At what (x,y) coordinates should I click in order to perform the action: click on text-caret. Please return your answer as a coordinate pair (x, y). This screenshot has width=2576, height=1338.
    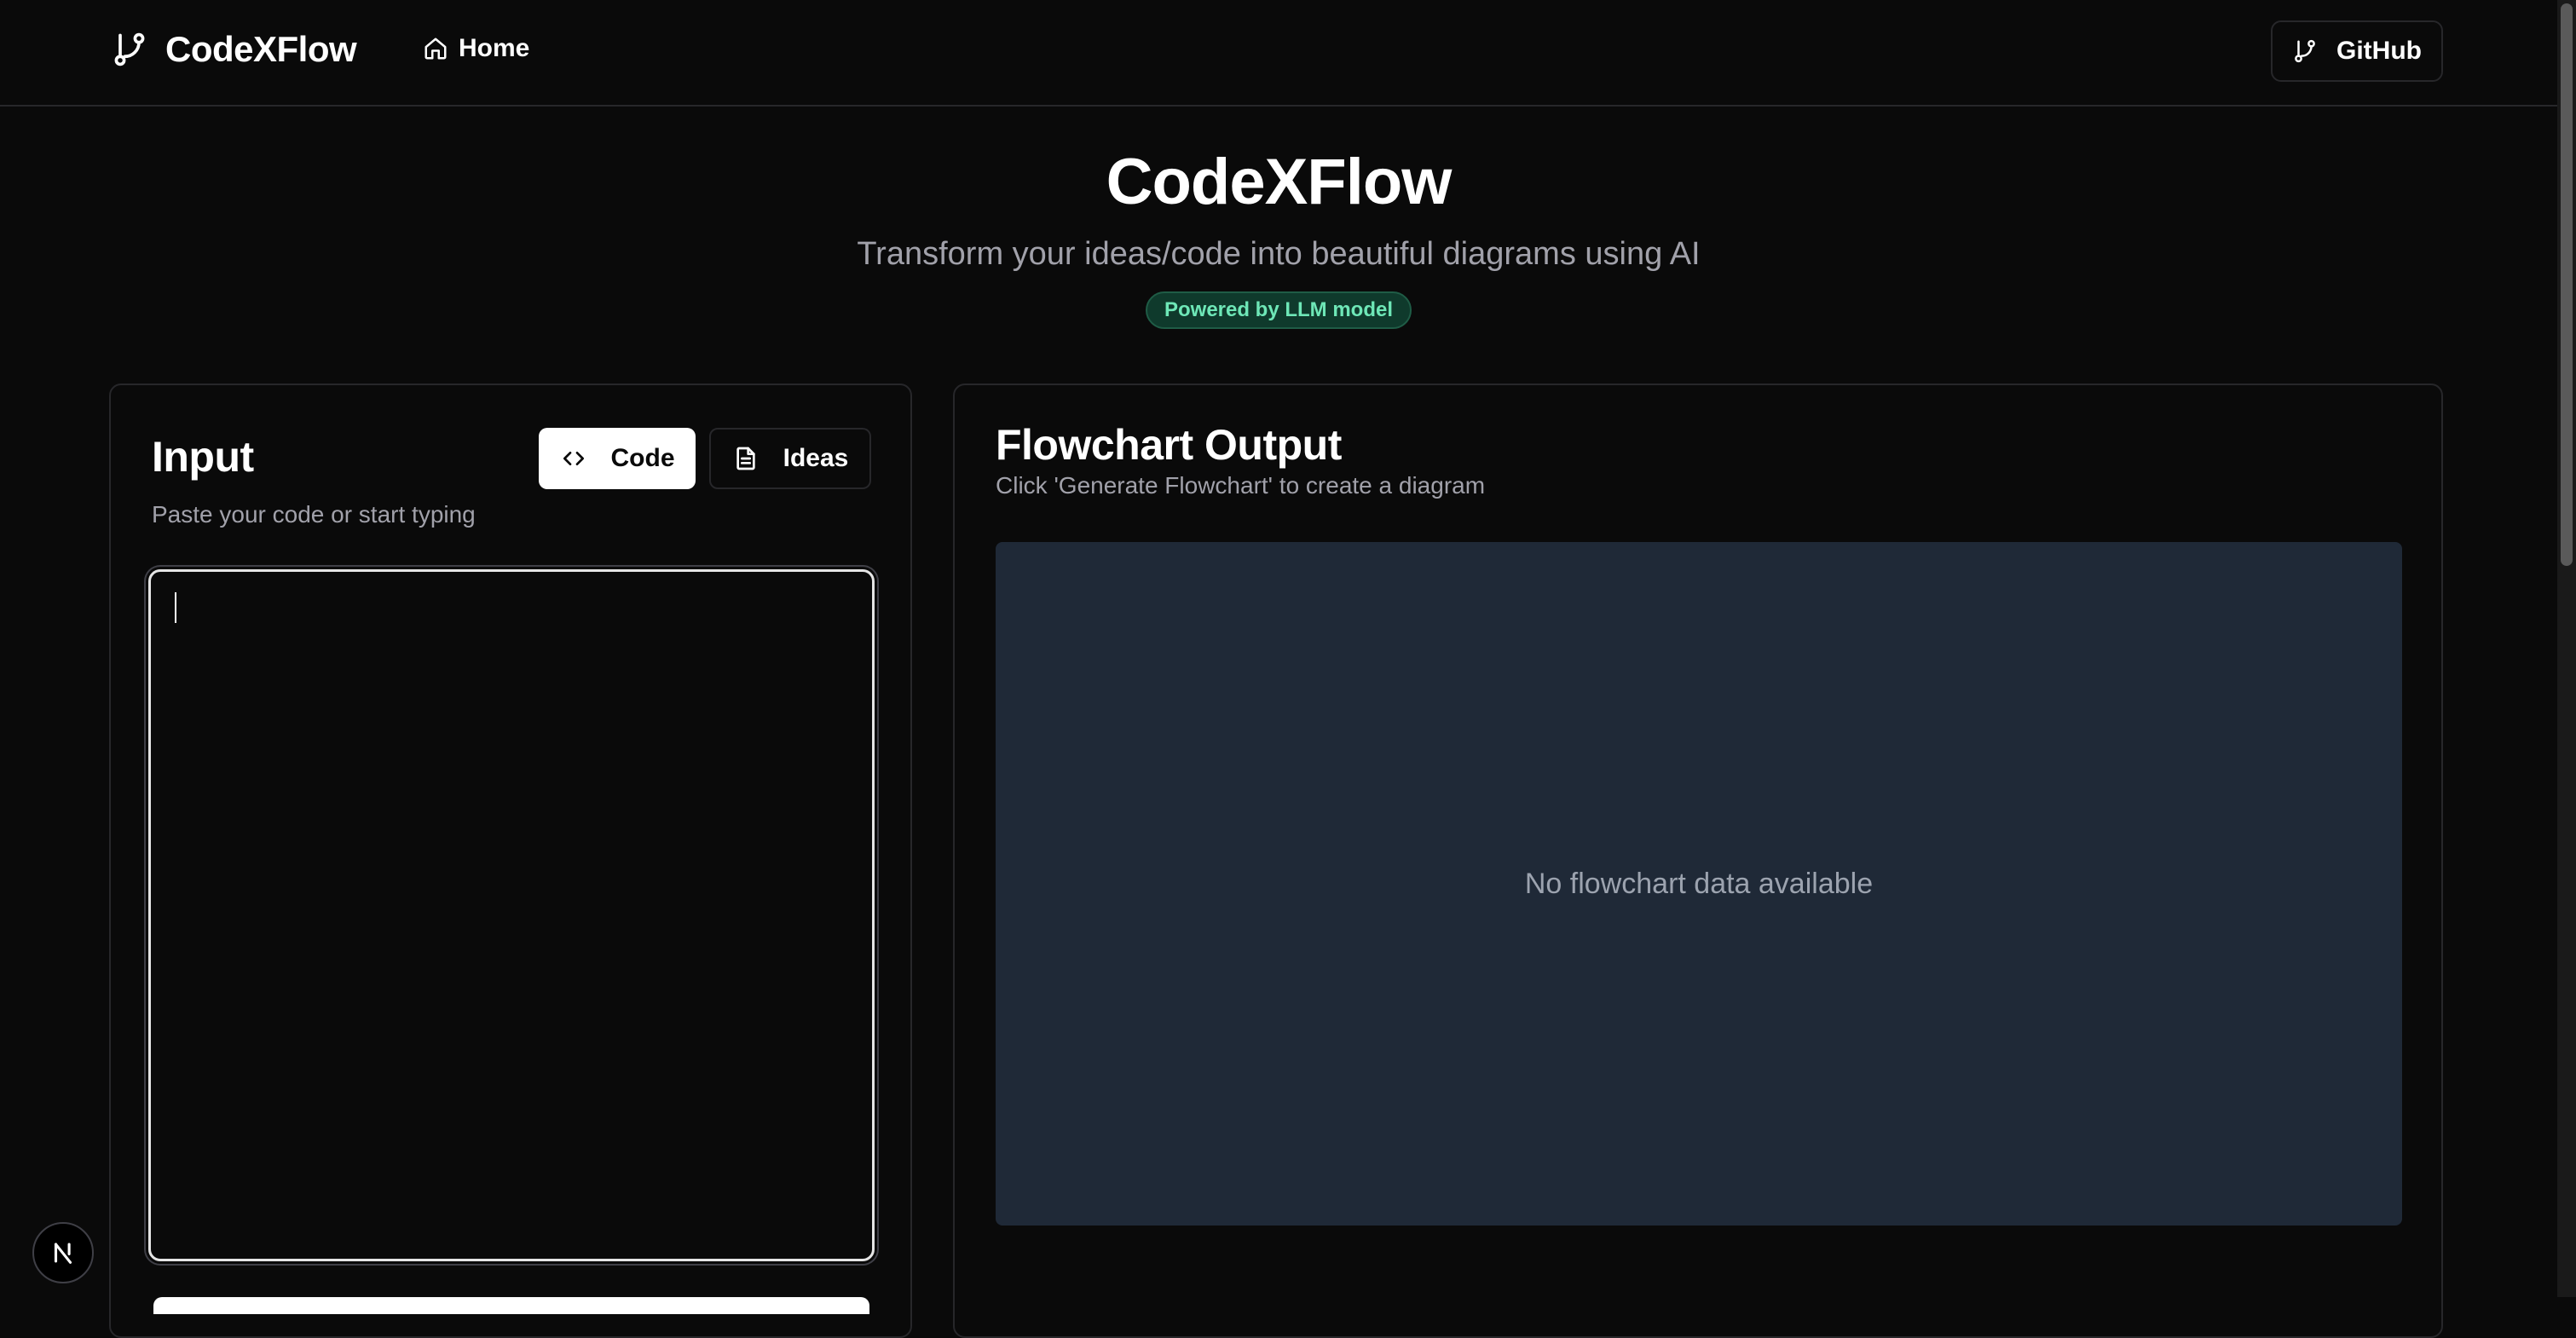
    Looking at the image, I should click on (175, 607).